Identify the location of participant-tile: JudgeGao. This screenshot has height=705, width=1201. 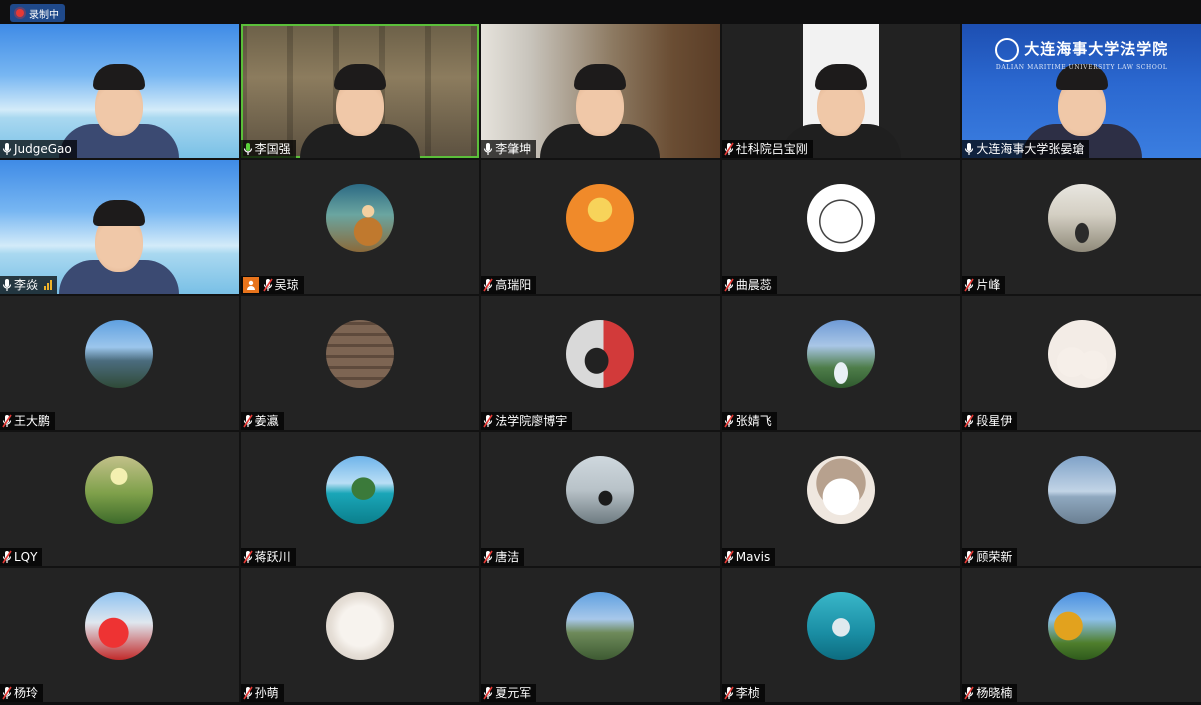
(119, 91).